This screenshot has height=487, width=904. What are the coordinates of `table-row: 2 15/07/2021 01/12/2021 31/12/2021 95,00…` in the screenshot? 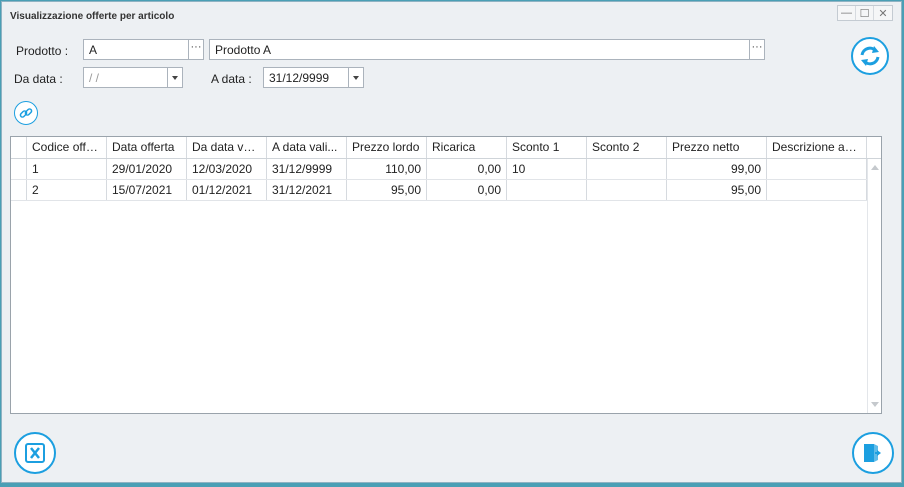 It's located at (446, 190).